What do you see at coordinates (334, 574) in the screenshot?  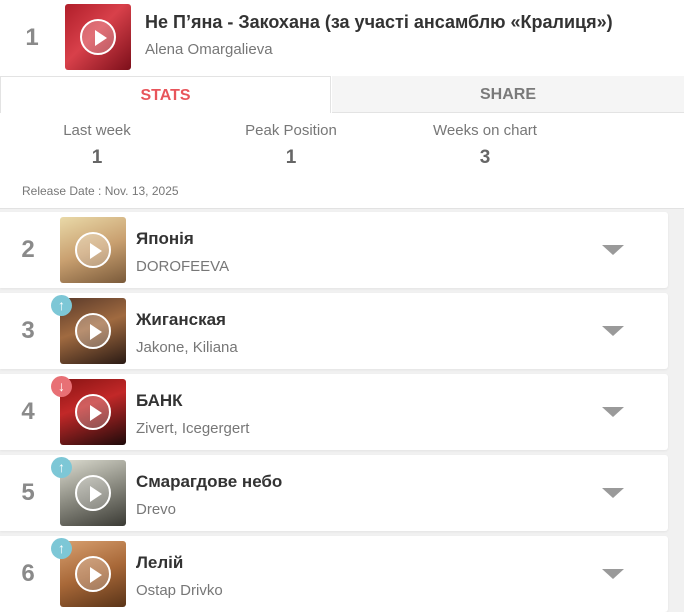 I see `chart-entry-6: 6 ↑ Лелій Ostap Drivko` at bounding box center [334, 574].